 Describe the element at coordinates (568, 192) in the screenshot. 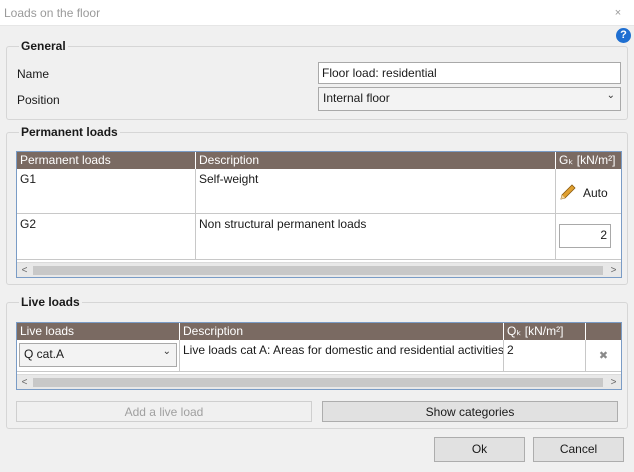

I see `pencil-icon` at that location.